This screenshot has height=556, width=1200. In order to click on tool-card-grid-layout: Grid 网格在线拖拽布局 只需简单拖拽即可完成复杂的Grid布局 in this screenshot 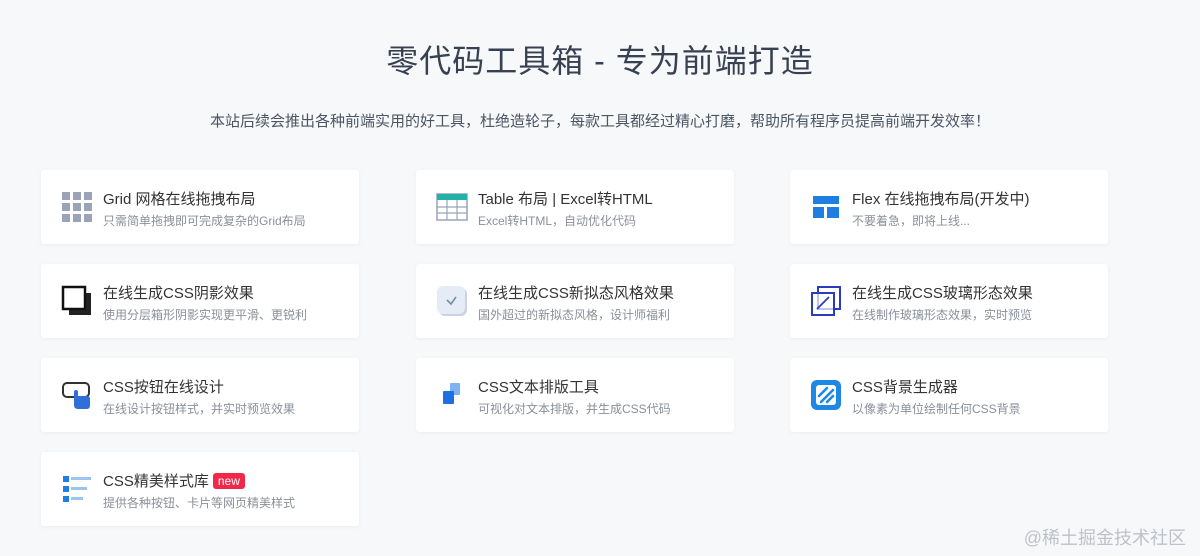, I will do `click(200, 207)`.